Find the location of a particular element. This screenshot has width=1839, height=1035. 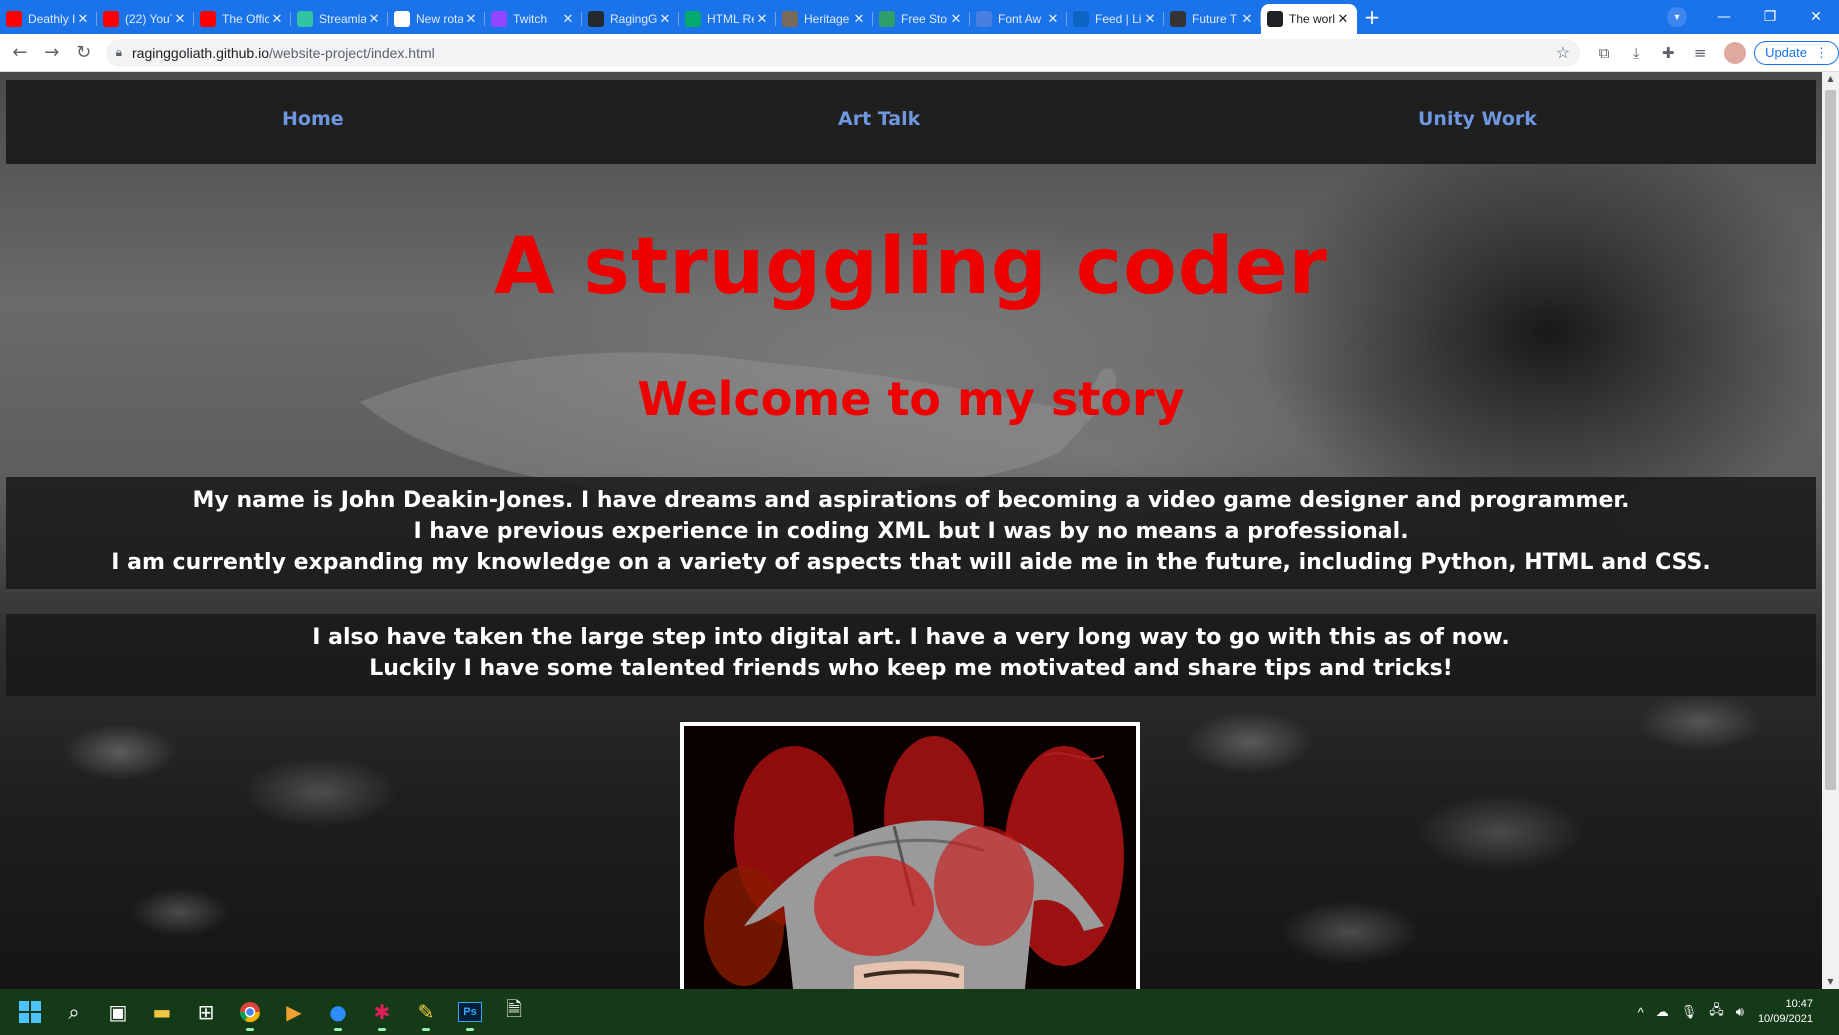

twitch-icon is located at coordinates (499, 19).